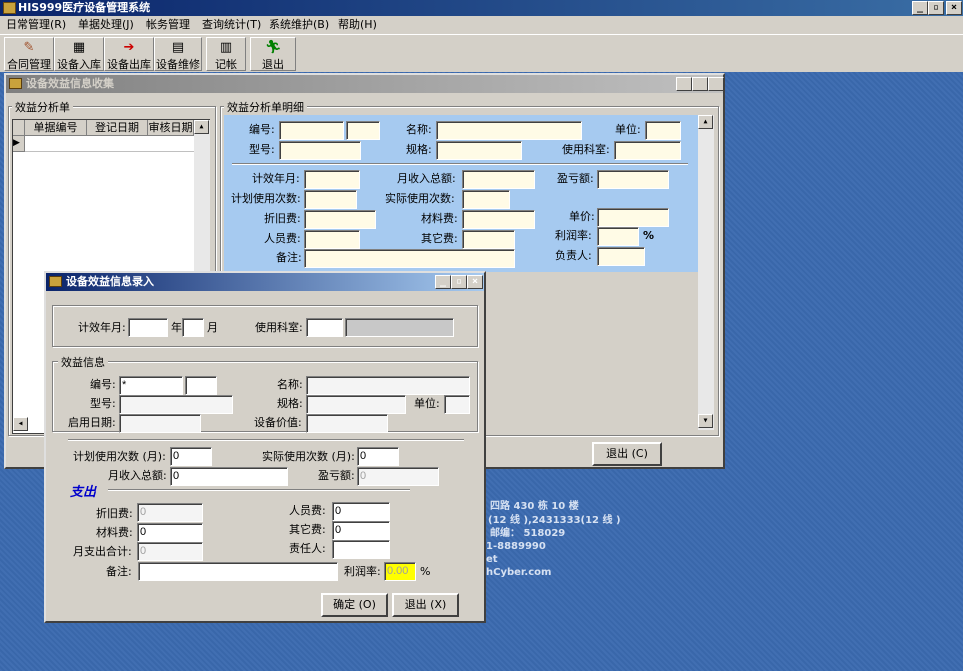 The image size is (963, 671). I want to click on staff-field: 0, so click(361, 511).